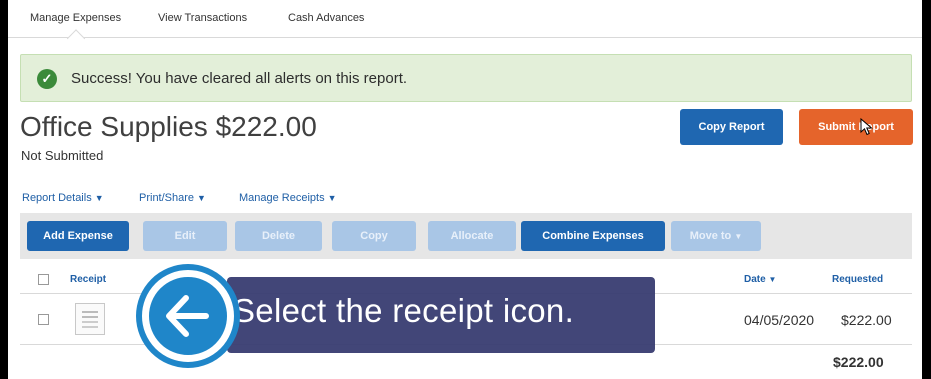  I want to click on select-all-checkbox, so click(43, 279).